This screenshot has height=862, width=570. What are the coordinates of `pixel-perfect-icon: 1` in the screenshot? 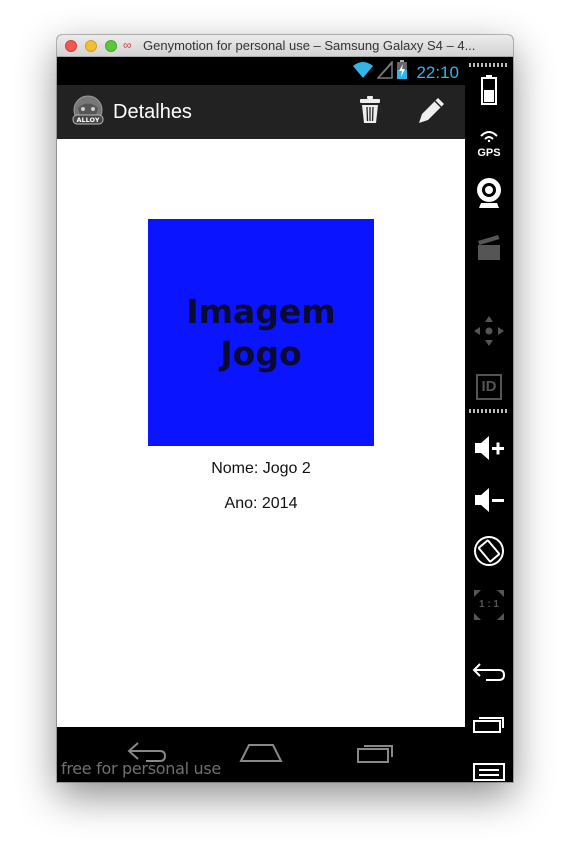 It's located at (489, 605).